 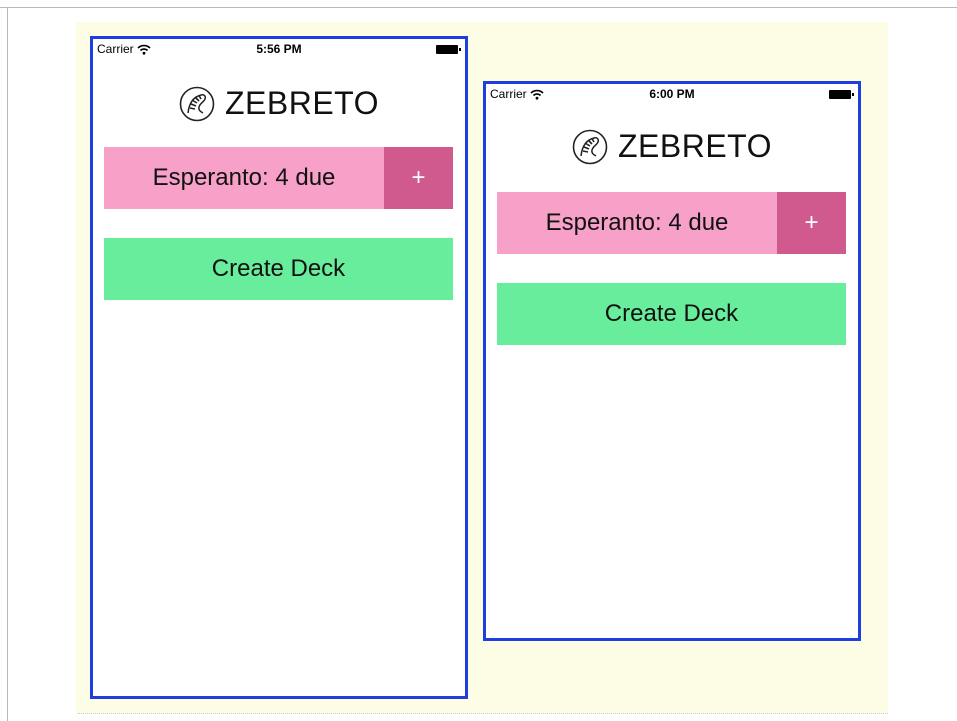 What do you see at coordinates (478, 7) in the screenshot?
I see `figure-frame-top` at bounding box center [478, 7].